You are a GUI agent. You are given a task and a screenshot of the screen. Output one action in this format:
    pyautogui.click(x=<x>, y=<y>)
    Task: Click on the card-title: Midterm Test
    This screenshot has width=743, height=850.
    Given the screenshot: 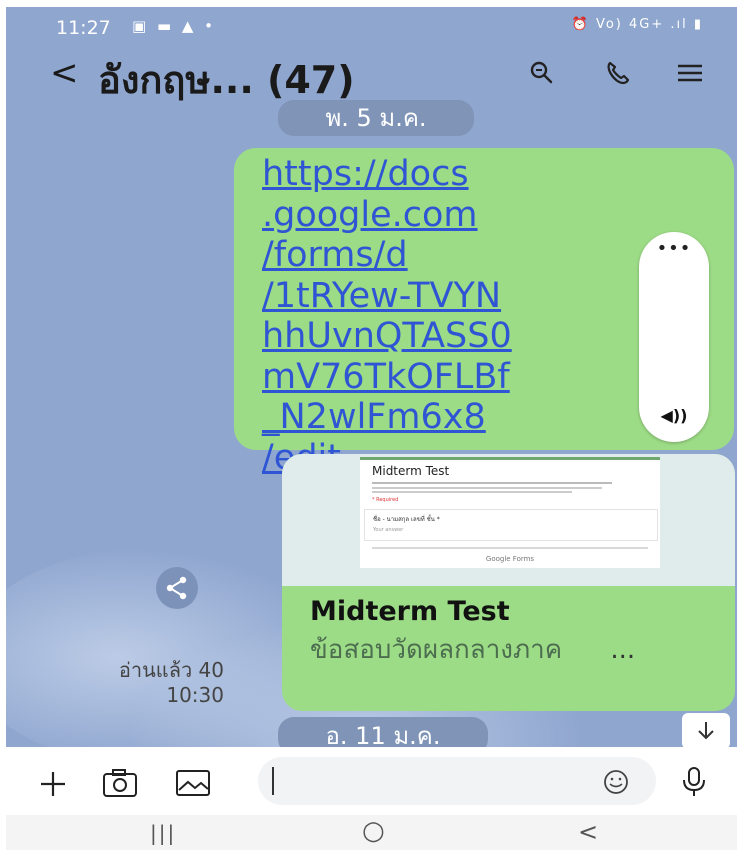 What is the action you would take?
    pyautogui.click(x=410, y=611)
    